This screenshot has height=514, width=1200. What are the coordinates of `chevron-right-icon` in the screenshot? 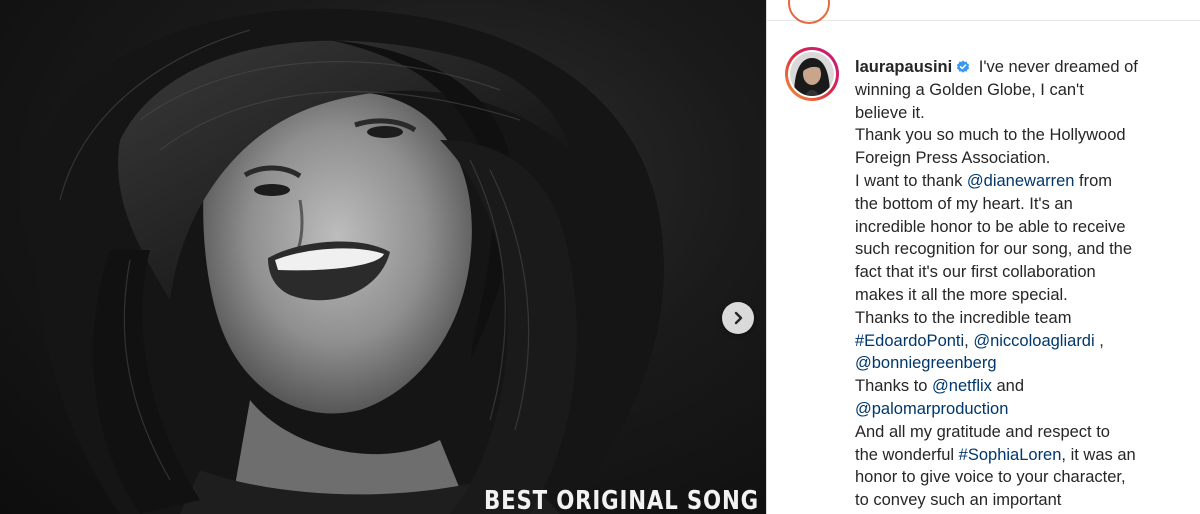 It's located at (738, 318).